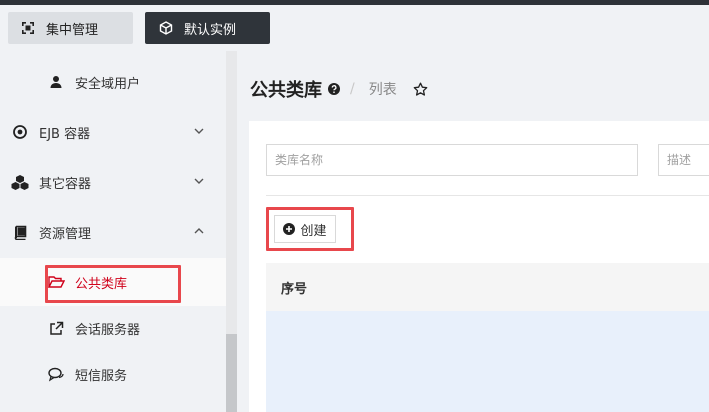 The image size is (709, 412). I want to click on default-instance-label: 默认实例, so click(210, 30).